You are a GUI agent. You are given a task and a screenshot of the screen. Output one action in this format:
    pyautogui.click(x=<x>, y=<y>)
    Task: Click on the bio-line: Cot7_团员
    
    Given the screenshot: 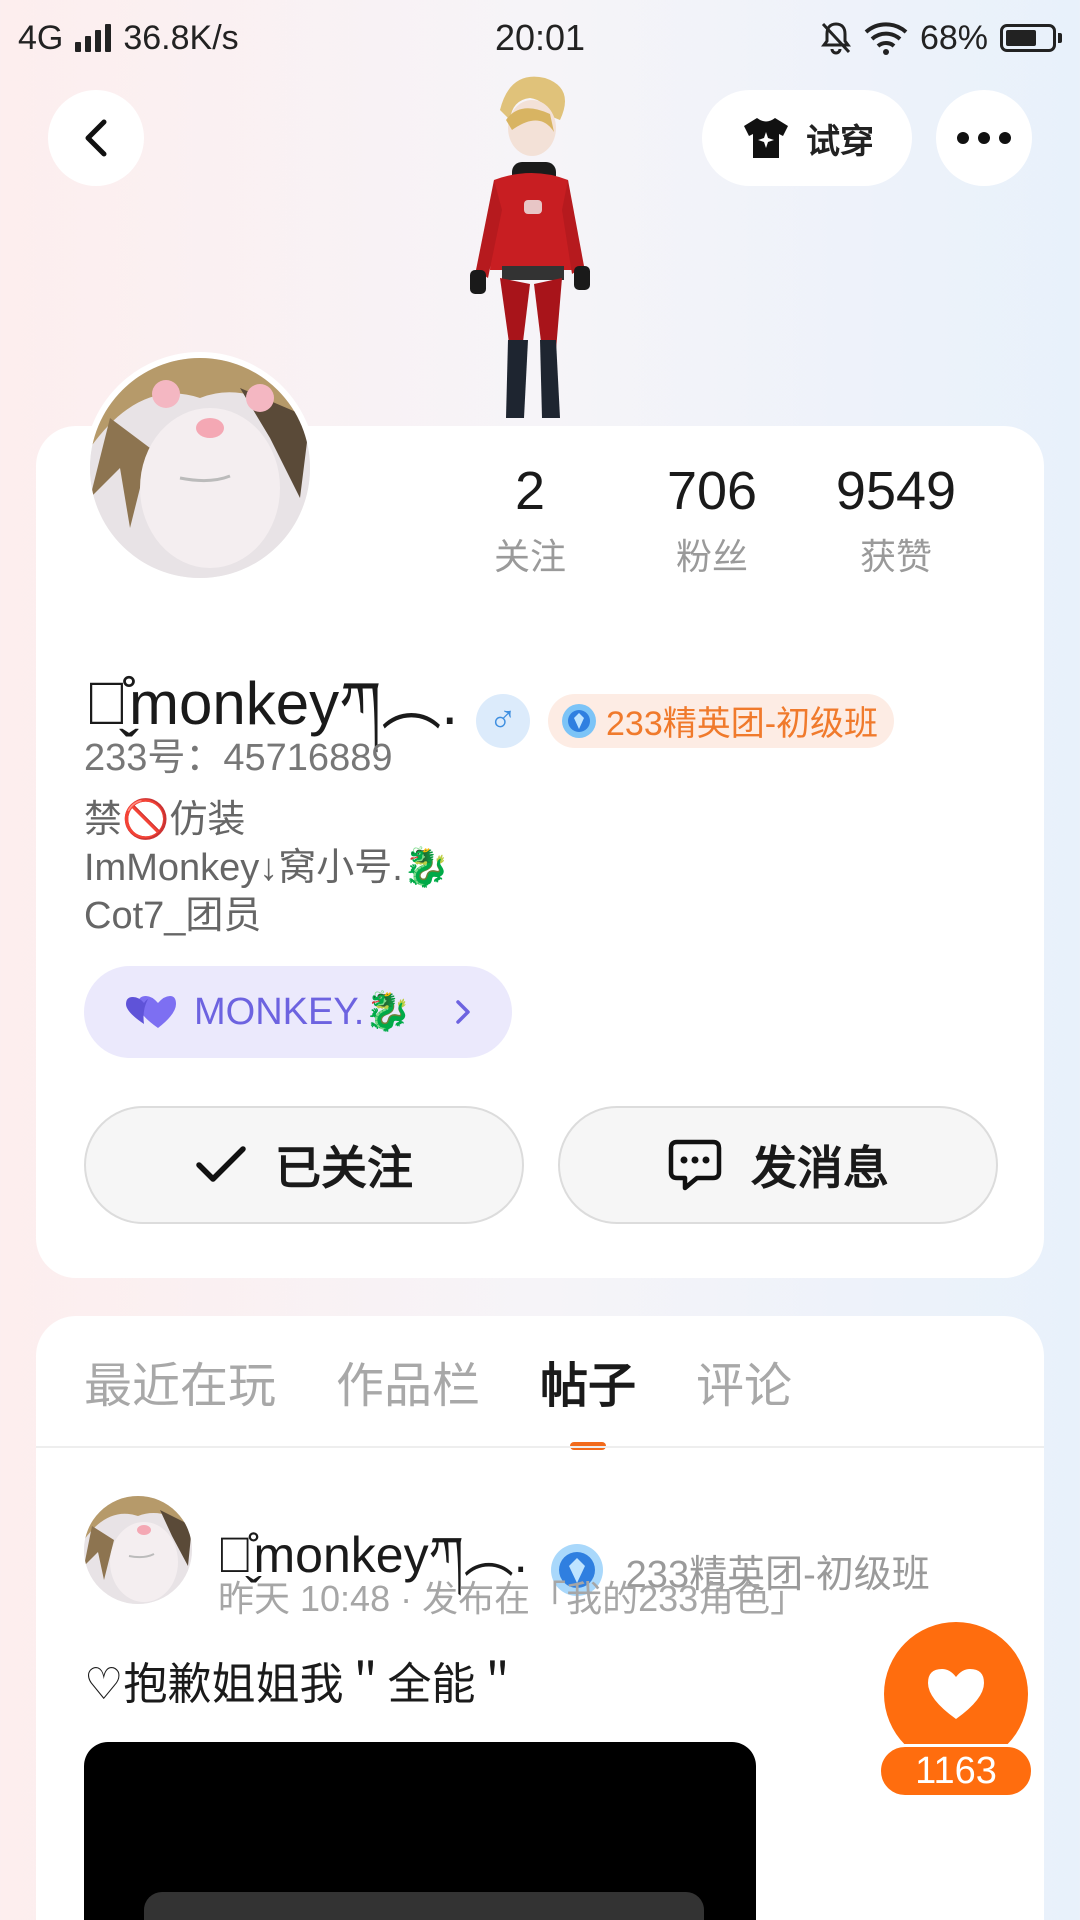 What is the action you would take?
    pyautogui.click(x=173, y=916)
    